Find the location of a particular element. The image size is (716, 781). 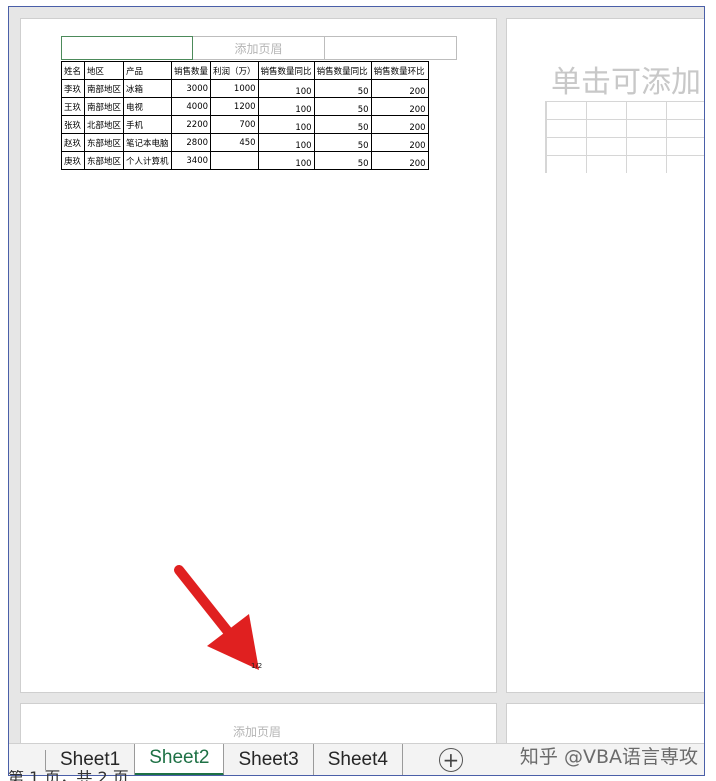

cell-sales: 2800 is located at coordinates (191, 142).